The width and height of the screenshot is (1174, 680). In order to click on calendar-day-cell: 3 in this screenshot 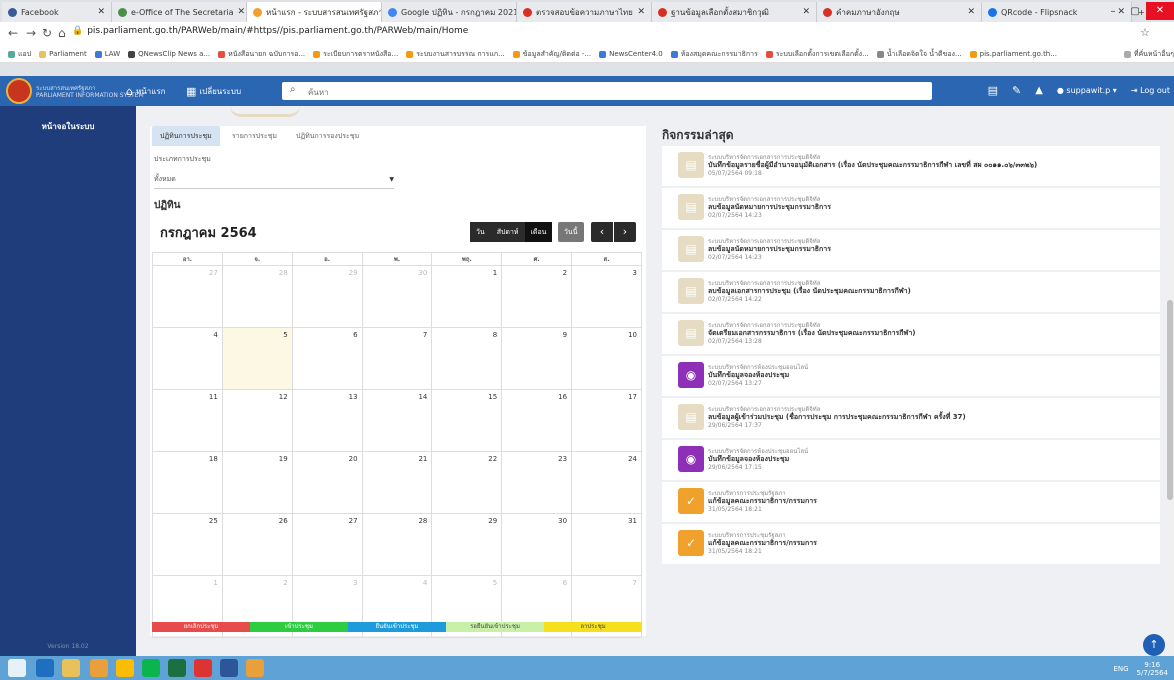, I will do `click(606, 296)`.